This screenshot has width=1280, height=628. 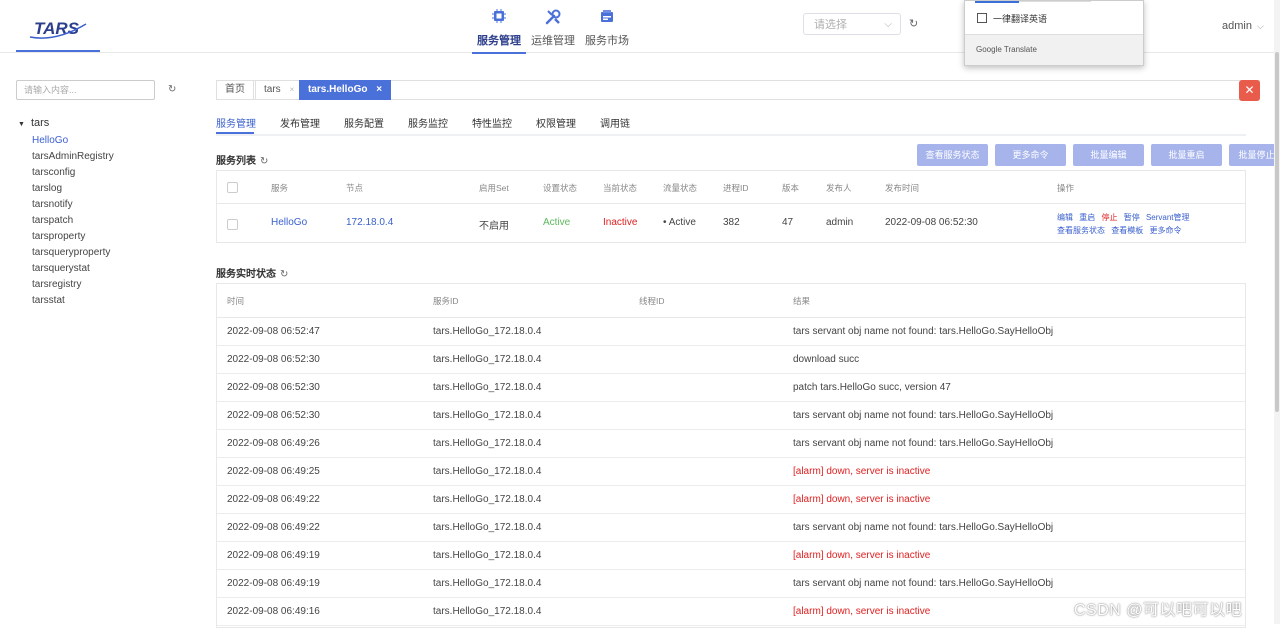 I want to click on svg-text: TARS, so click(x=57, y=28).